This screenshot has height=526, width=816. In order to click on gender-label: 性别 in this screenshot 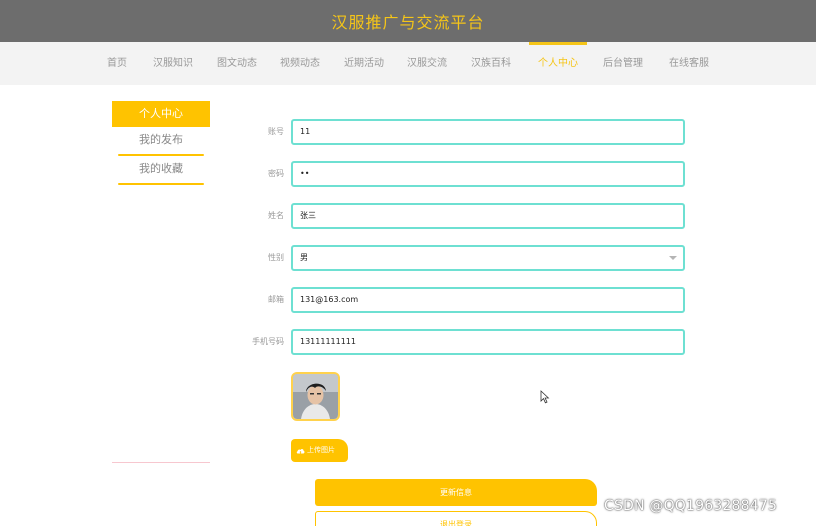, I will do `click(276, 257)`.